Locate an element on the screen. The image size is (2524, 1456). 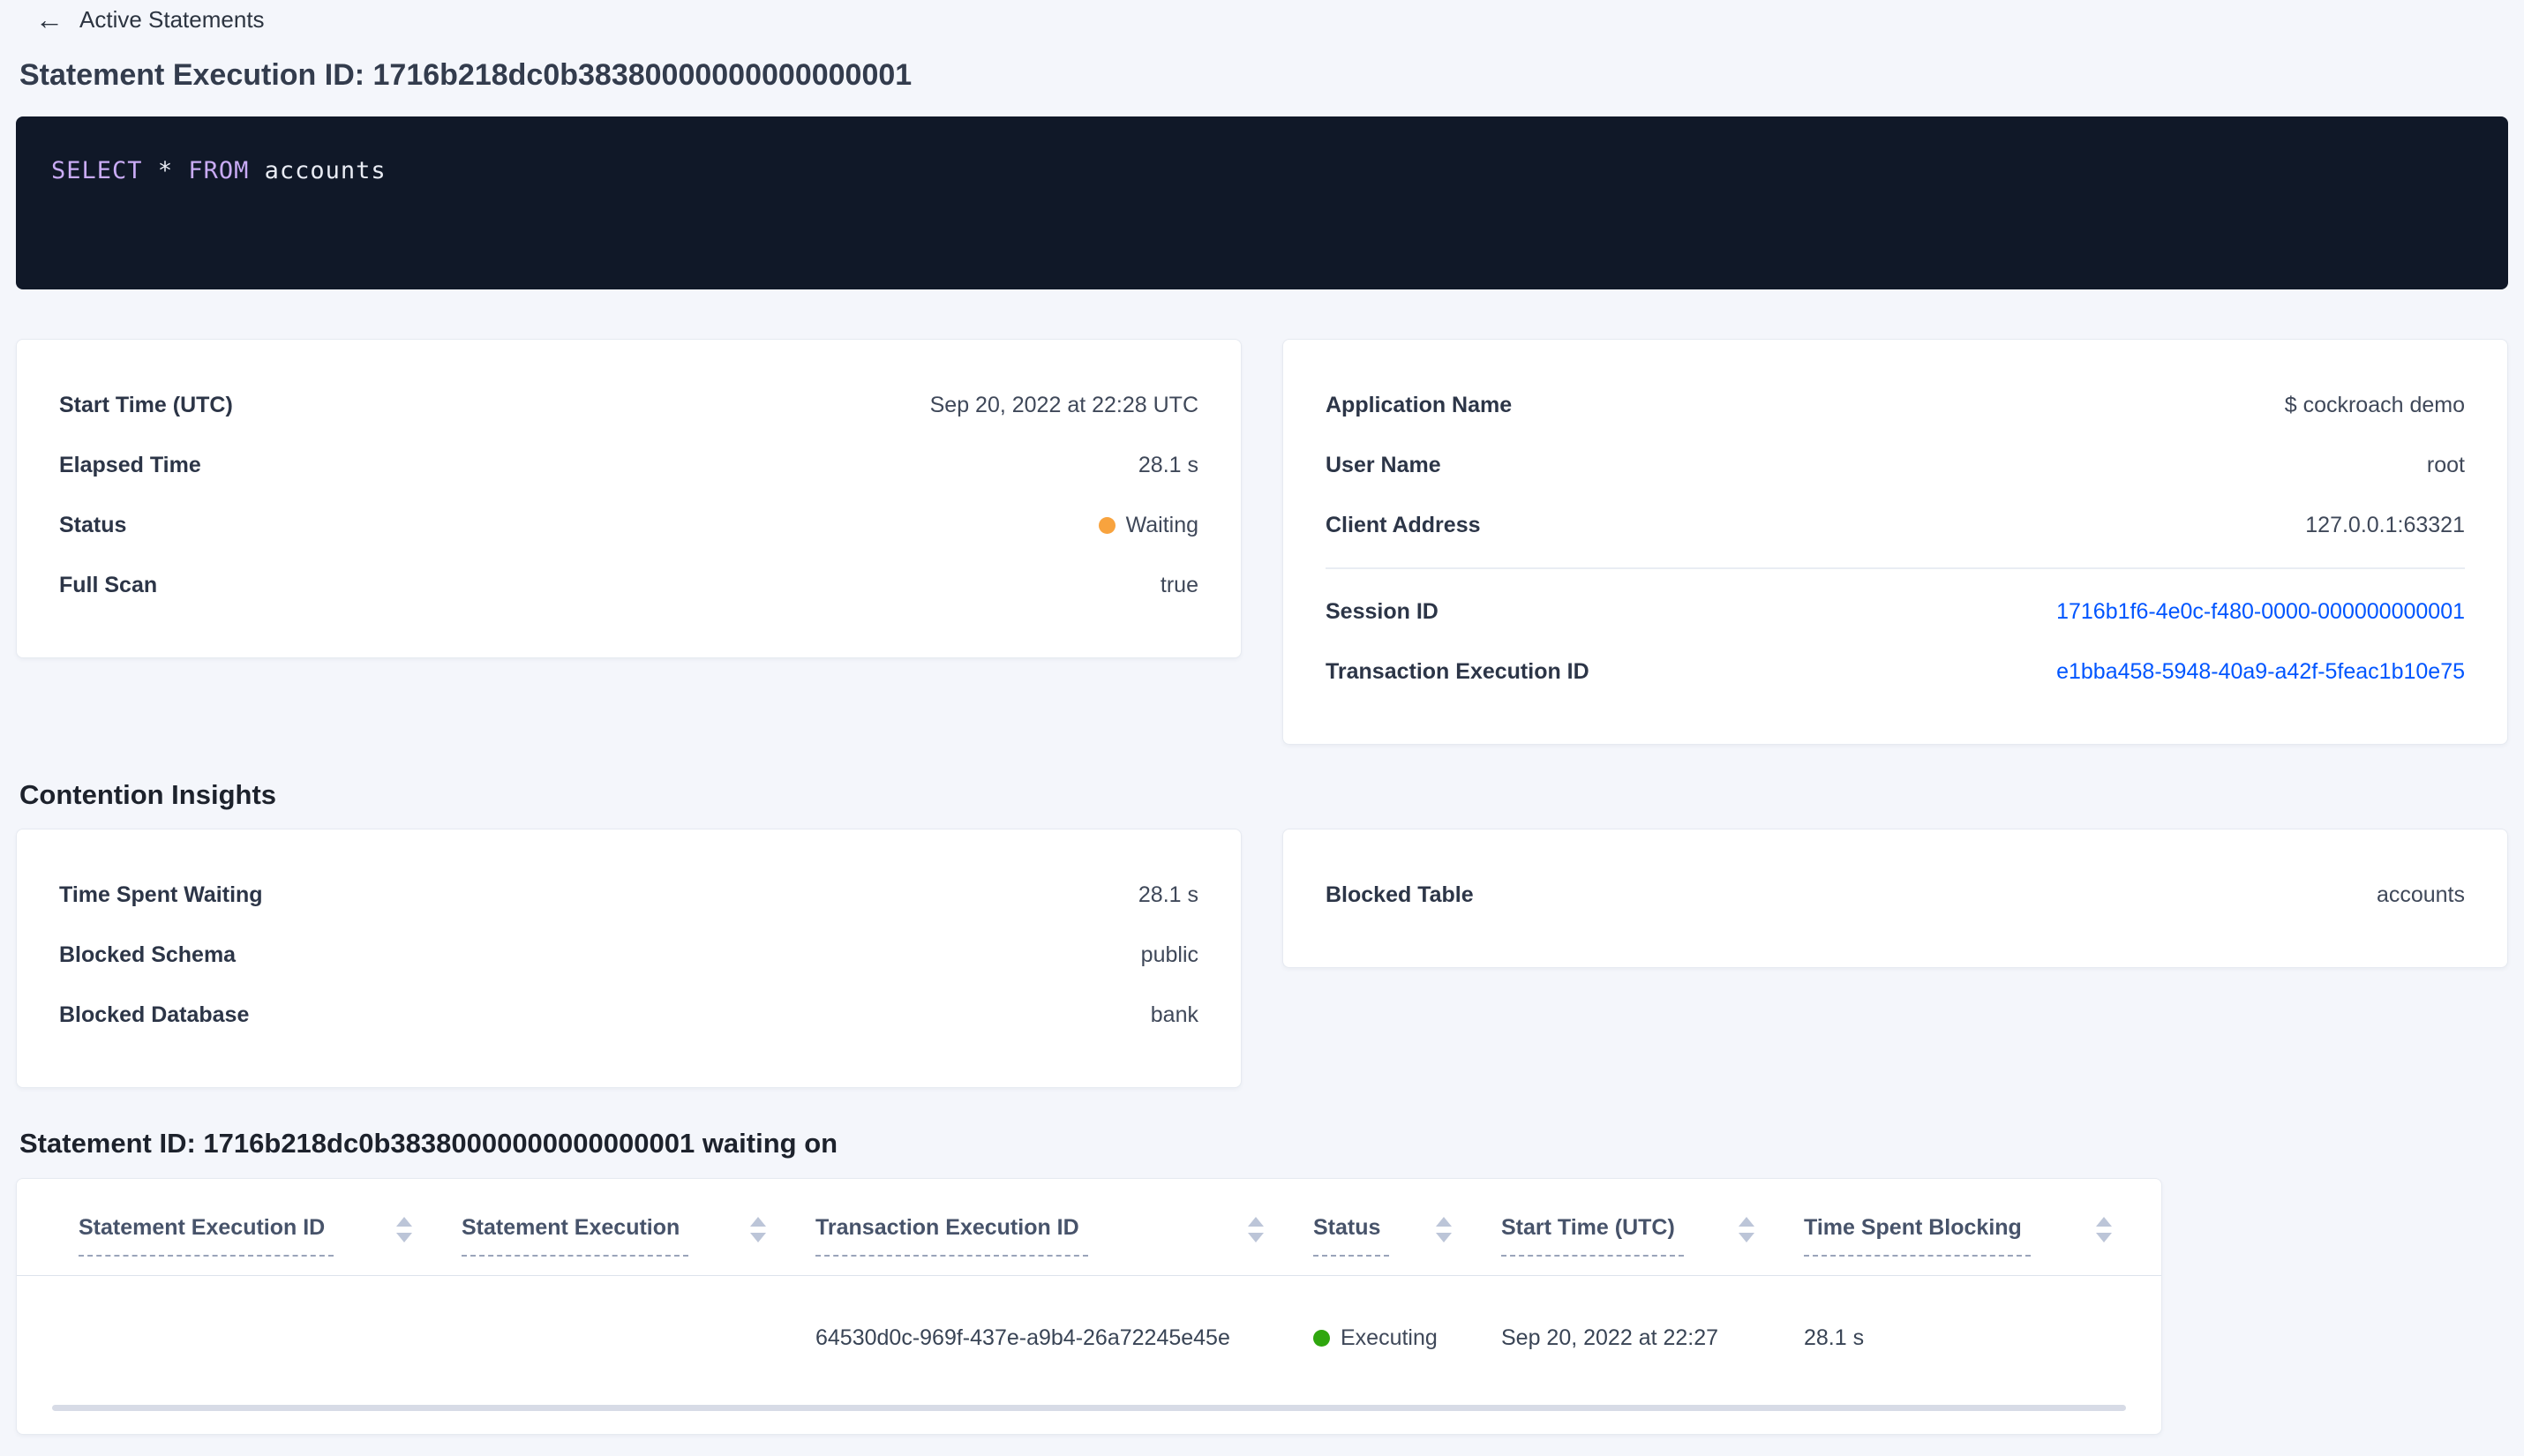
status-badge: Waiting is located at coordinates (1148, 525).